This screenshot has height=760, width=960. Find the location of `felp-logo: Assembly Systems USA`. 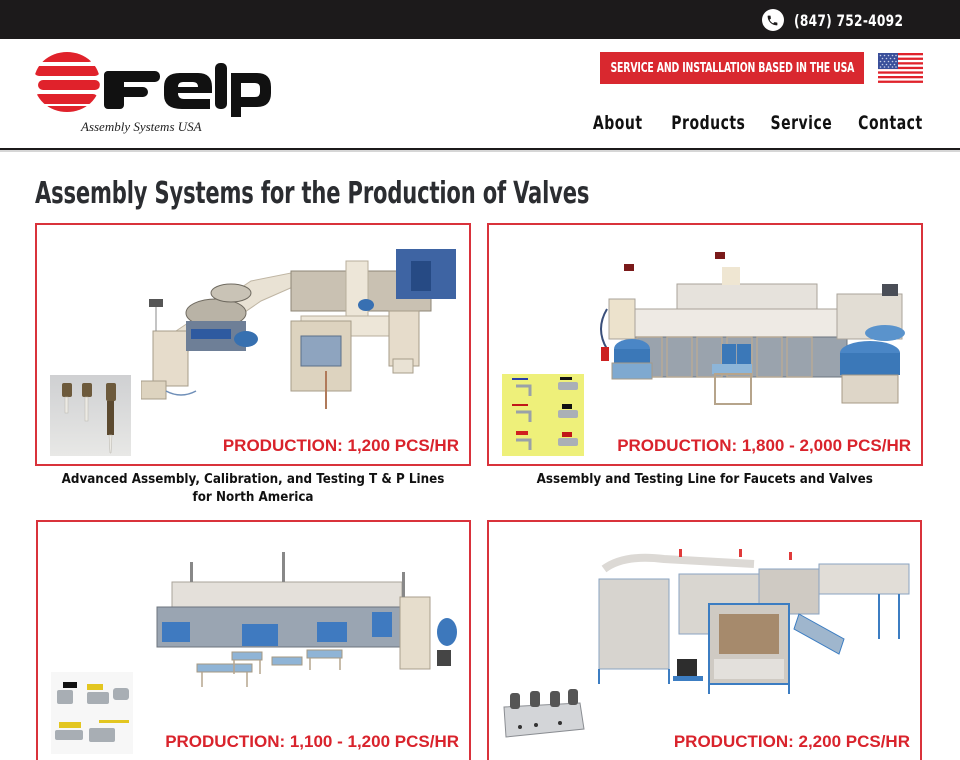

felp-logo: Assembly Systems USA is located at coordinates (154, 93).